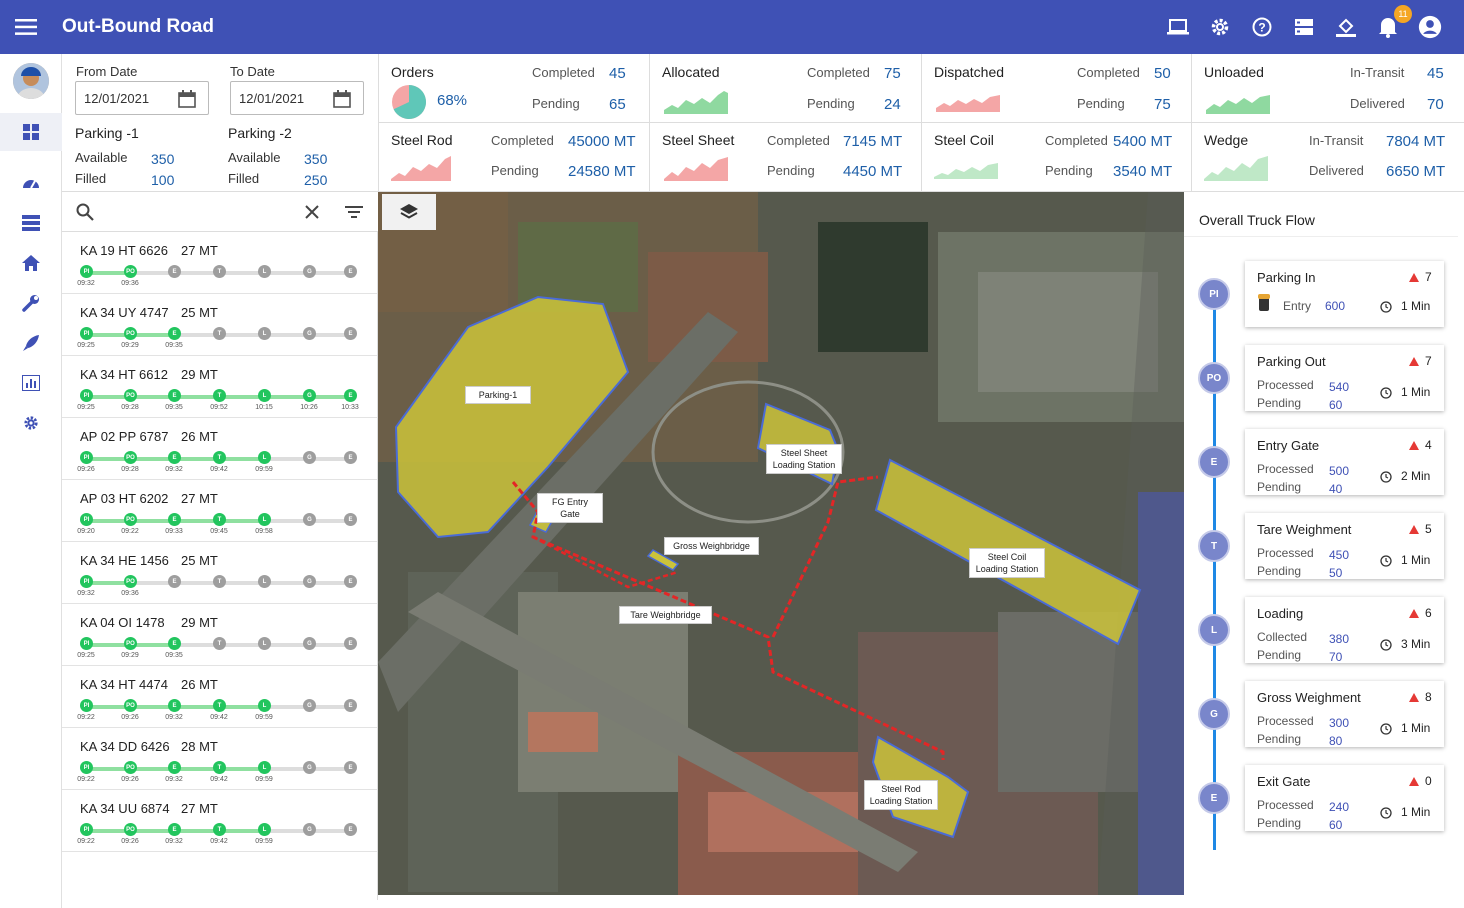 The image size is (1464, 908). Describe the element at coordinates (1214, 294) in the screenshot. I see `flow-step-circle: PI` at that location.